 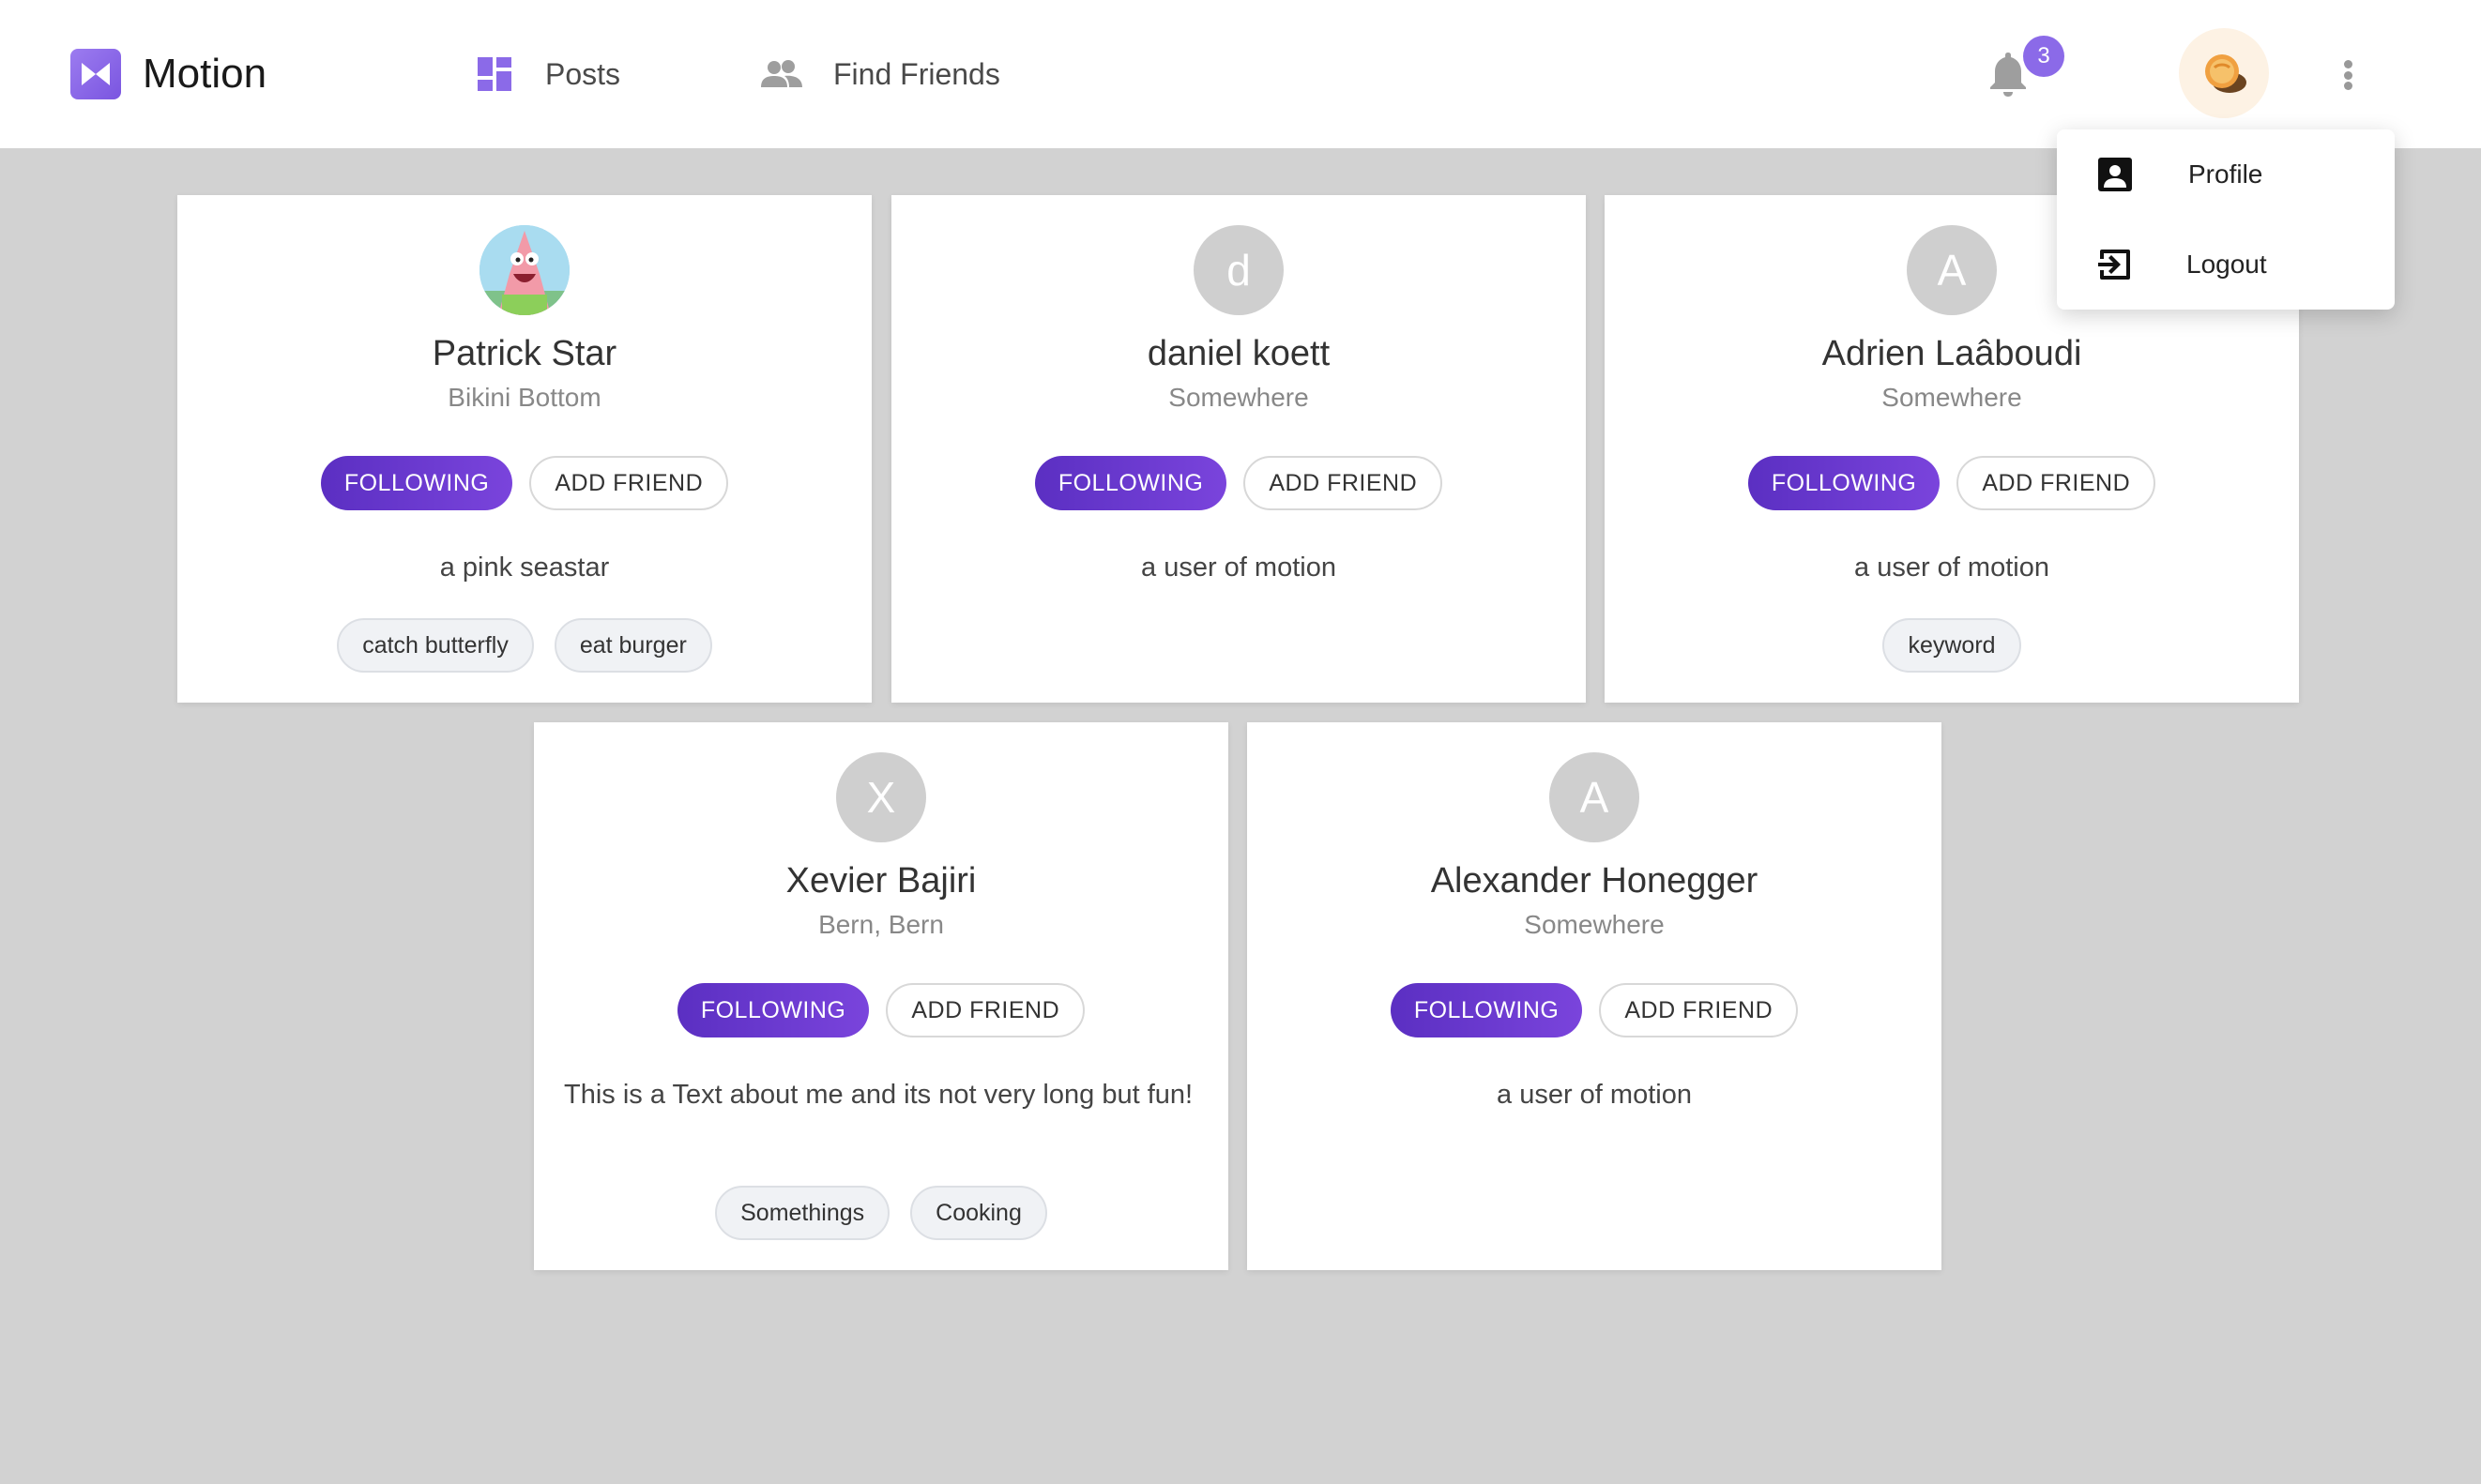 I want to click on user-tags: catch butterfly eat burger, so click(x=524, y=645).